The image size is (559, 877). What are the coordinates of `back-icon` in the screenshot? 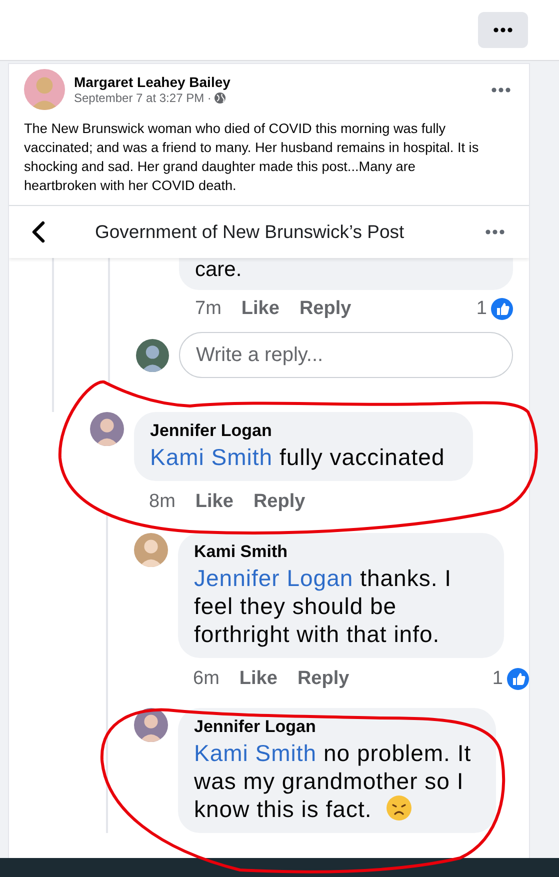 It's located at (38, 232).